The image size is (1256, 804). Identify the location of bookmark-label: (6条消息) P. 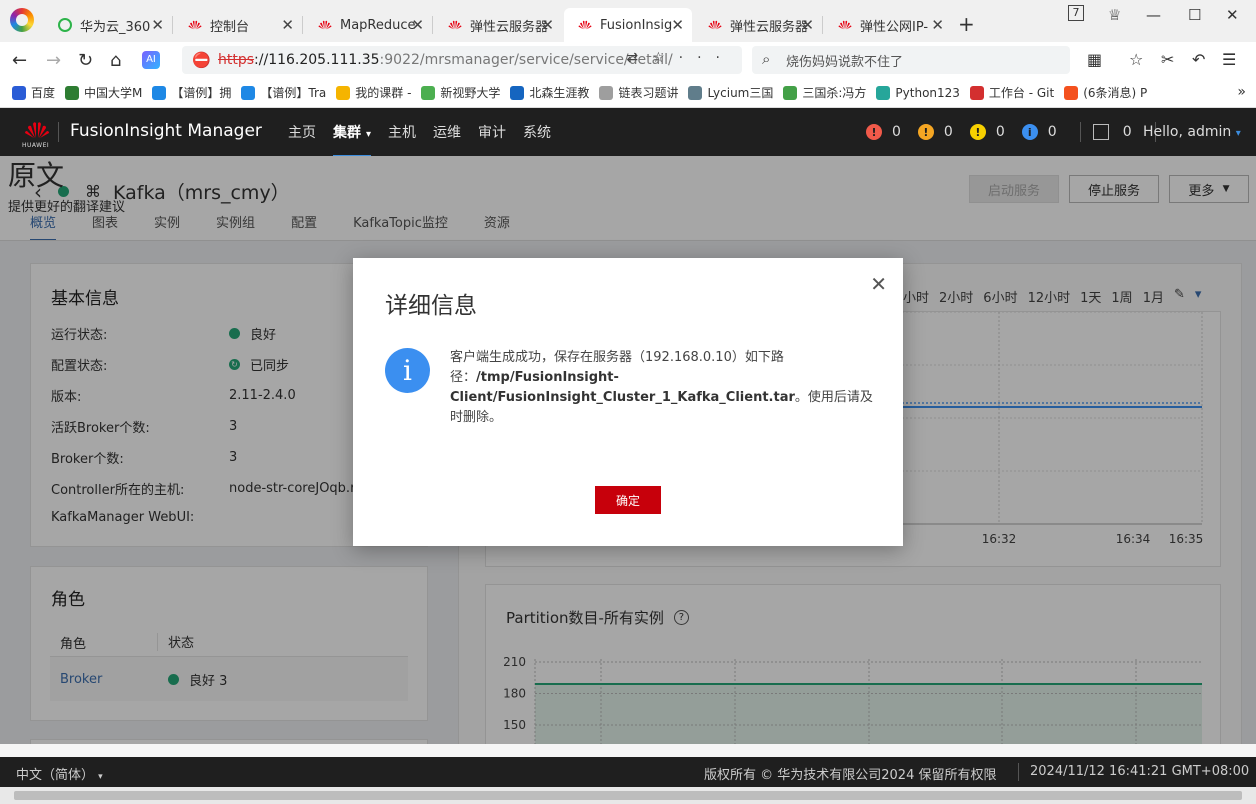
(1115, 93).